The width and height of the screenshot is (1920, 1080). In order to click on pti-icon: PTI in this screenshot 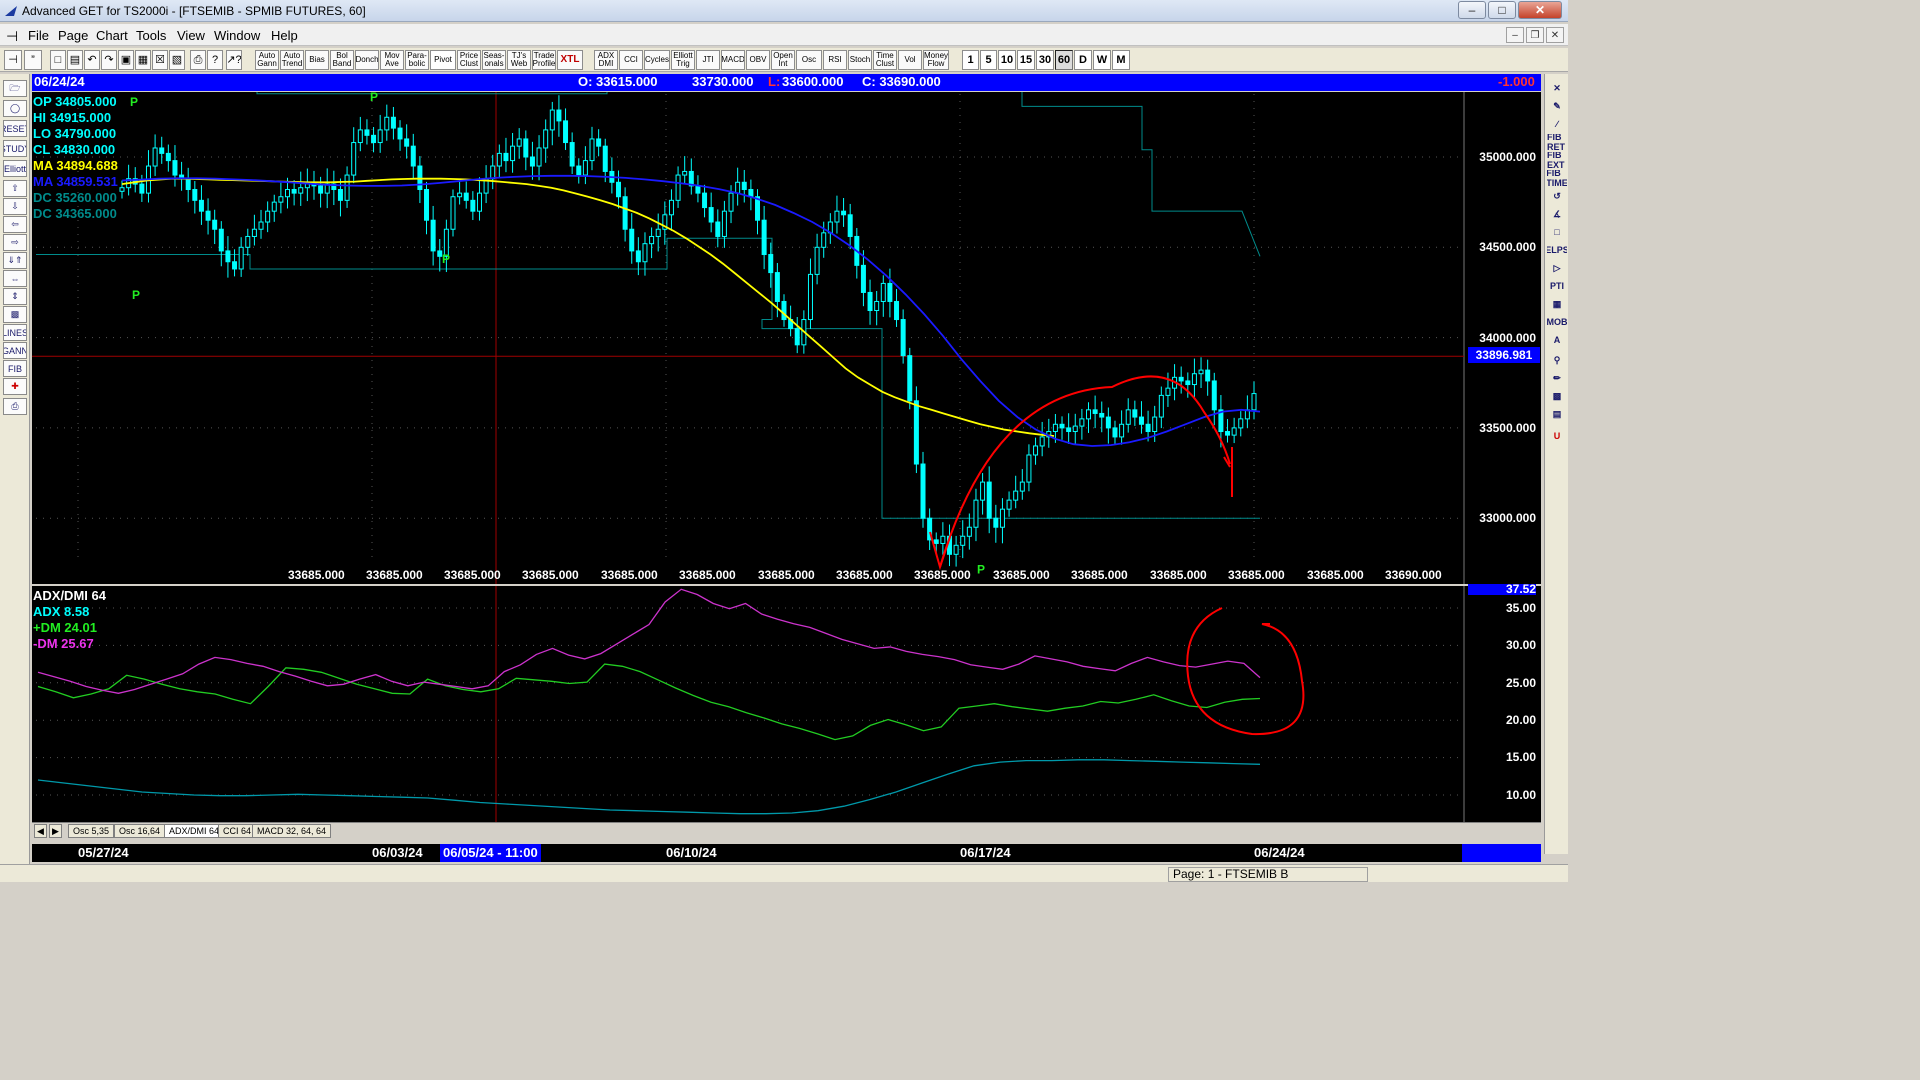, I will do `click(1557, 286)`.